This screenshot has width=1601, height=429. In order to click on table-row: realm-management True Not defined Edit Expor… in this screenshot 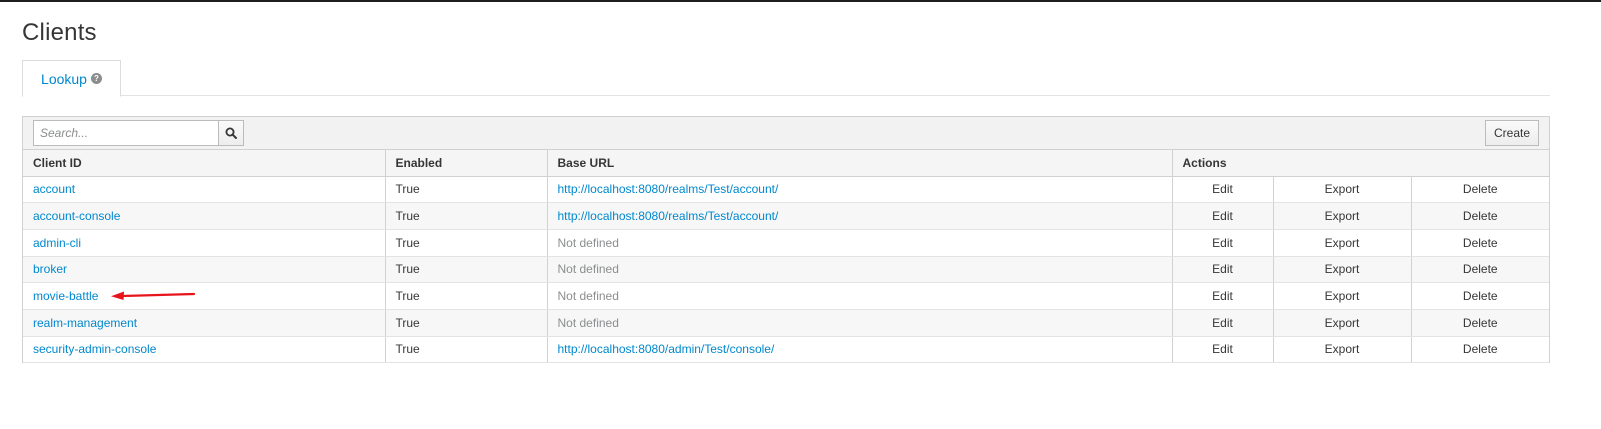, I will do `click(786, 323)`.